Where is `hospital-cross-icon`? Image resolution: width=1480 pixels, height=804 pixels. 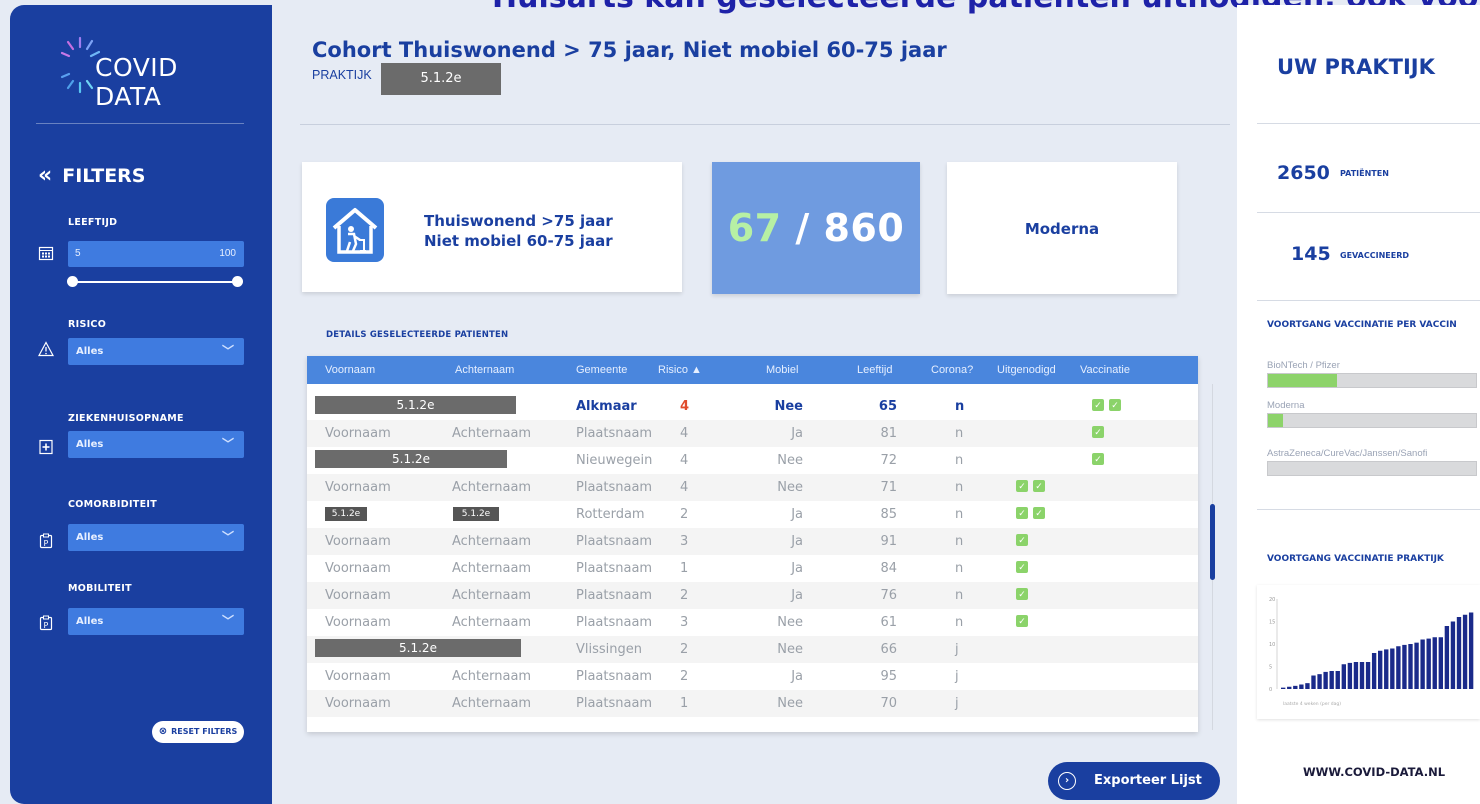 hospital-cross-icon is located at coordinates (46, 447).